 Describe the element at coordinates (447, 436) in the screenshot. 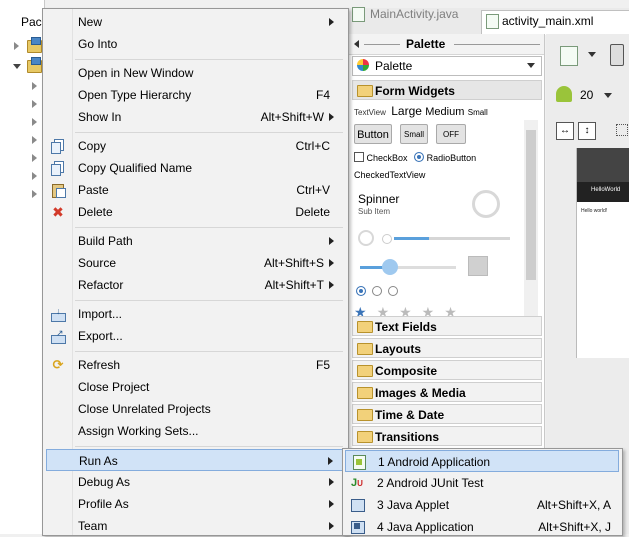

I see `category-transitions: Transitions` at that location.